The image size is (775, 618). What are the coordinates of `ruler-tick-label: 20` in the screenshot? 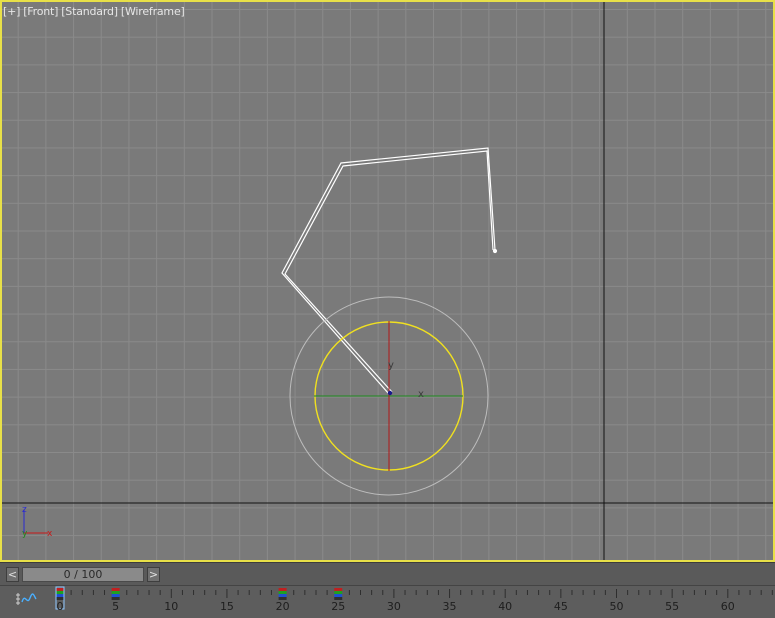 It's located at (283, 606).